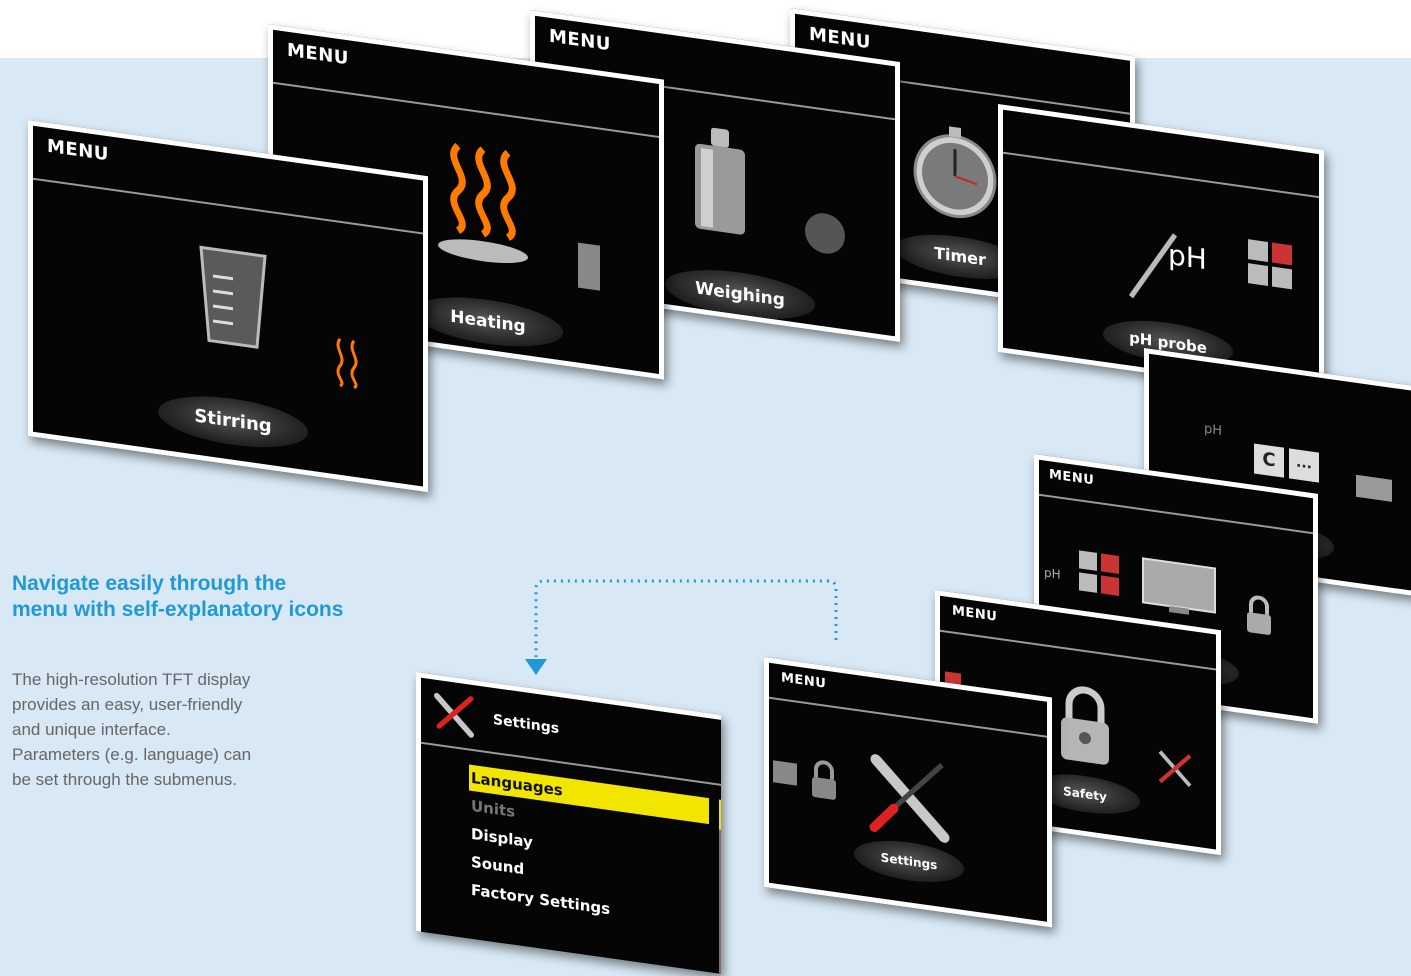 This screenshot has height=976, width=1411. I want to click on heating-label: Heating, so click(488, 322).